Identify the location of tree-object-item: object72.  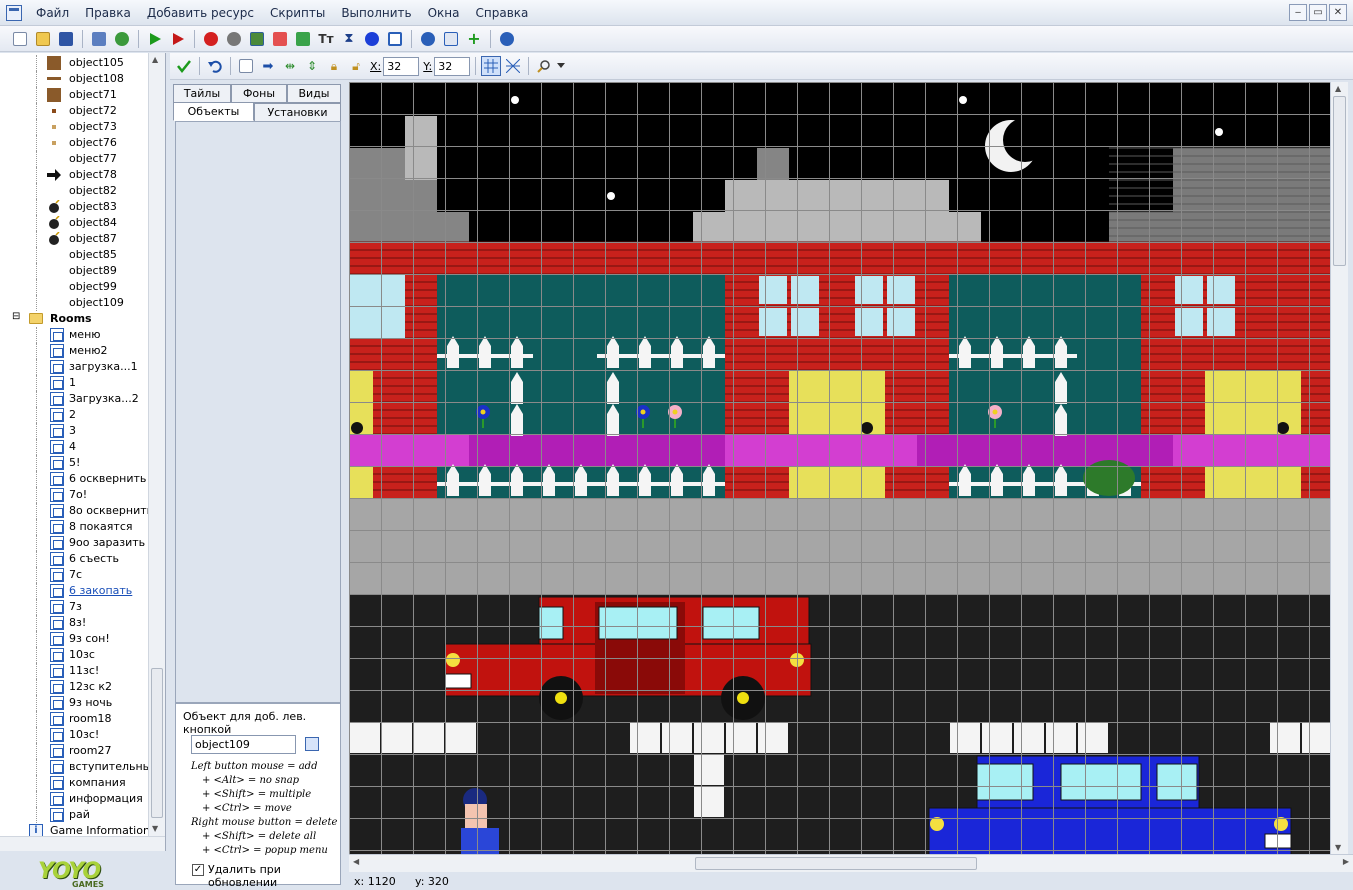
(75, 111).